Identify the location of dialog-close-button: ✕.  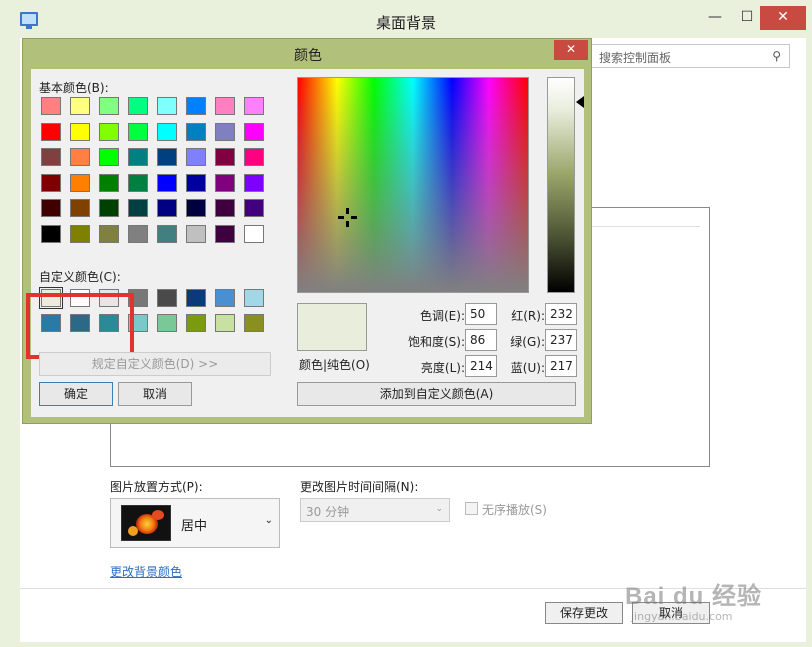
(571, 50).